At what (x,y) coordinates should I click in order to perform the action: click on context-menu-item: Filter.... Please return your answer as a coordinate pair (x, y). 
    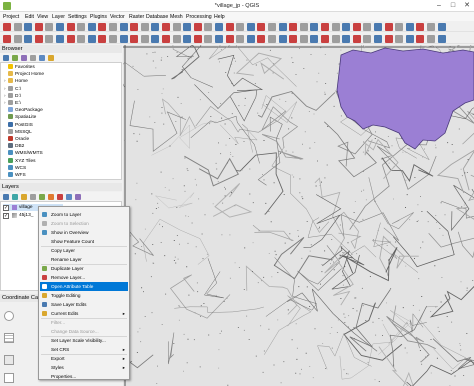
    Looking at the image, I should click on (84, 322).